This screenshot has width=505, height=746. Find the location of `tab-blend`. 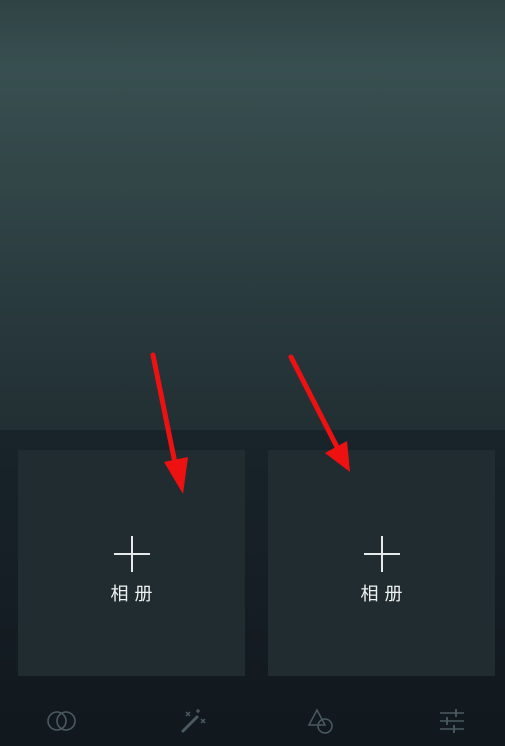

tab-blend is located at coordinates (62, 721).